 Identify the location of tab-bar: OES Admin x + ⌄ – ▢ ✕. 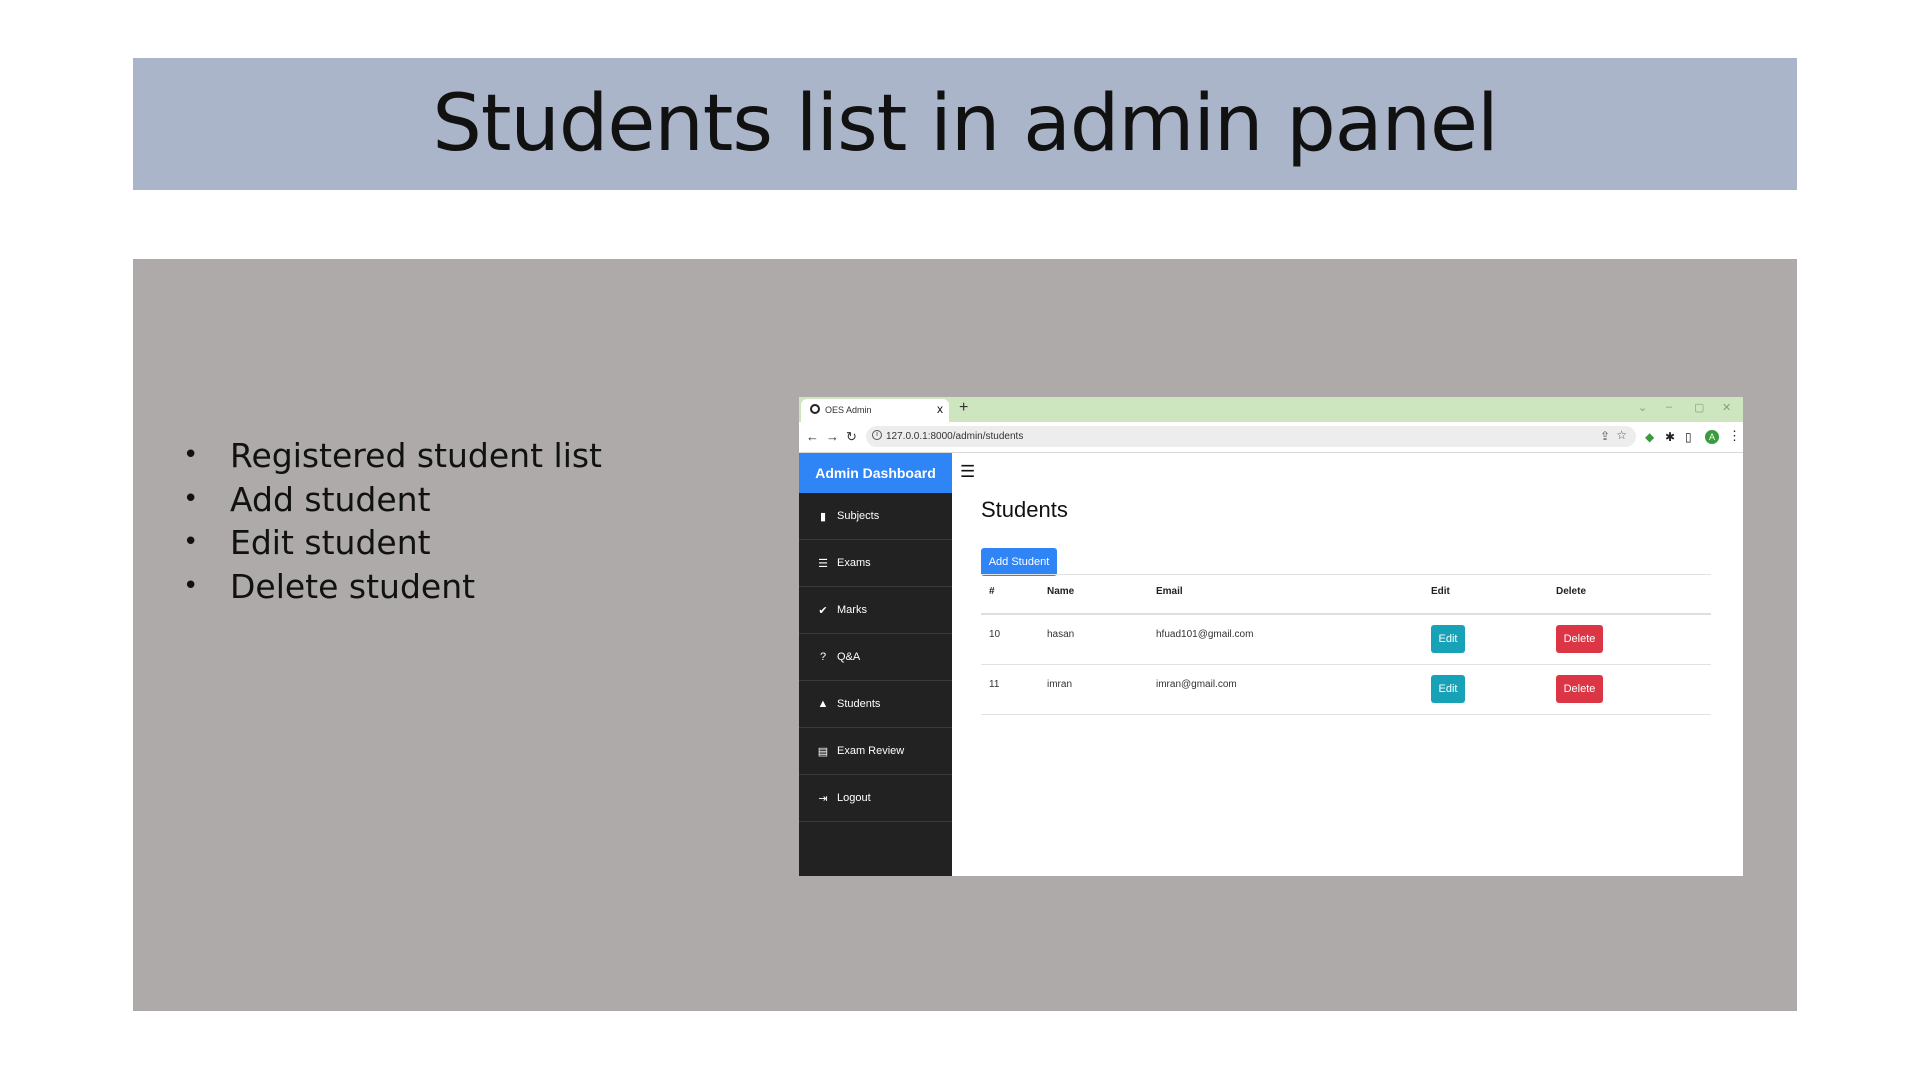
(1271, 409).